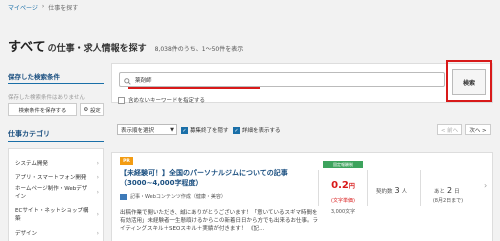 This screenshot has height=241, width=500. I want to click on next-page-button: 次へ >, so click(478, 129).